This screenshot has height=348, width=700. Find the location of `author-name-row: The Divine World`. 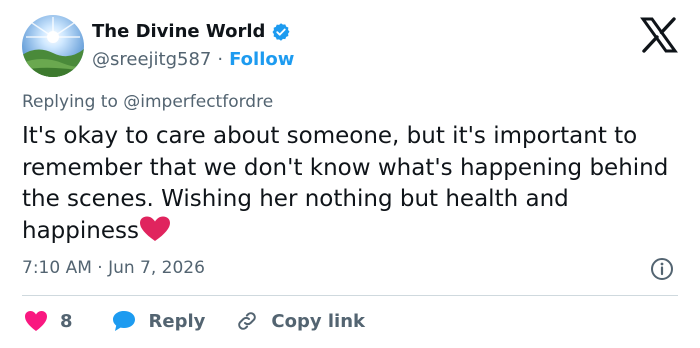

author-name-row: The Divine World is located at coordinates (191, 31).